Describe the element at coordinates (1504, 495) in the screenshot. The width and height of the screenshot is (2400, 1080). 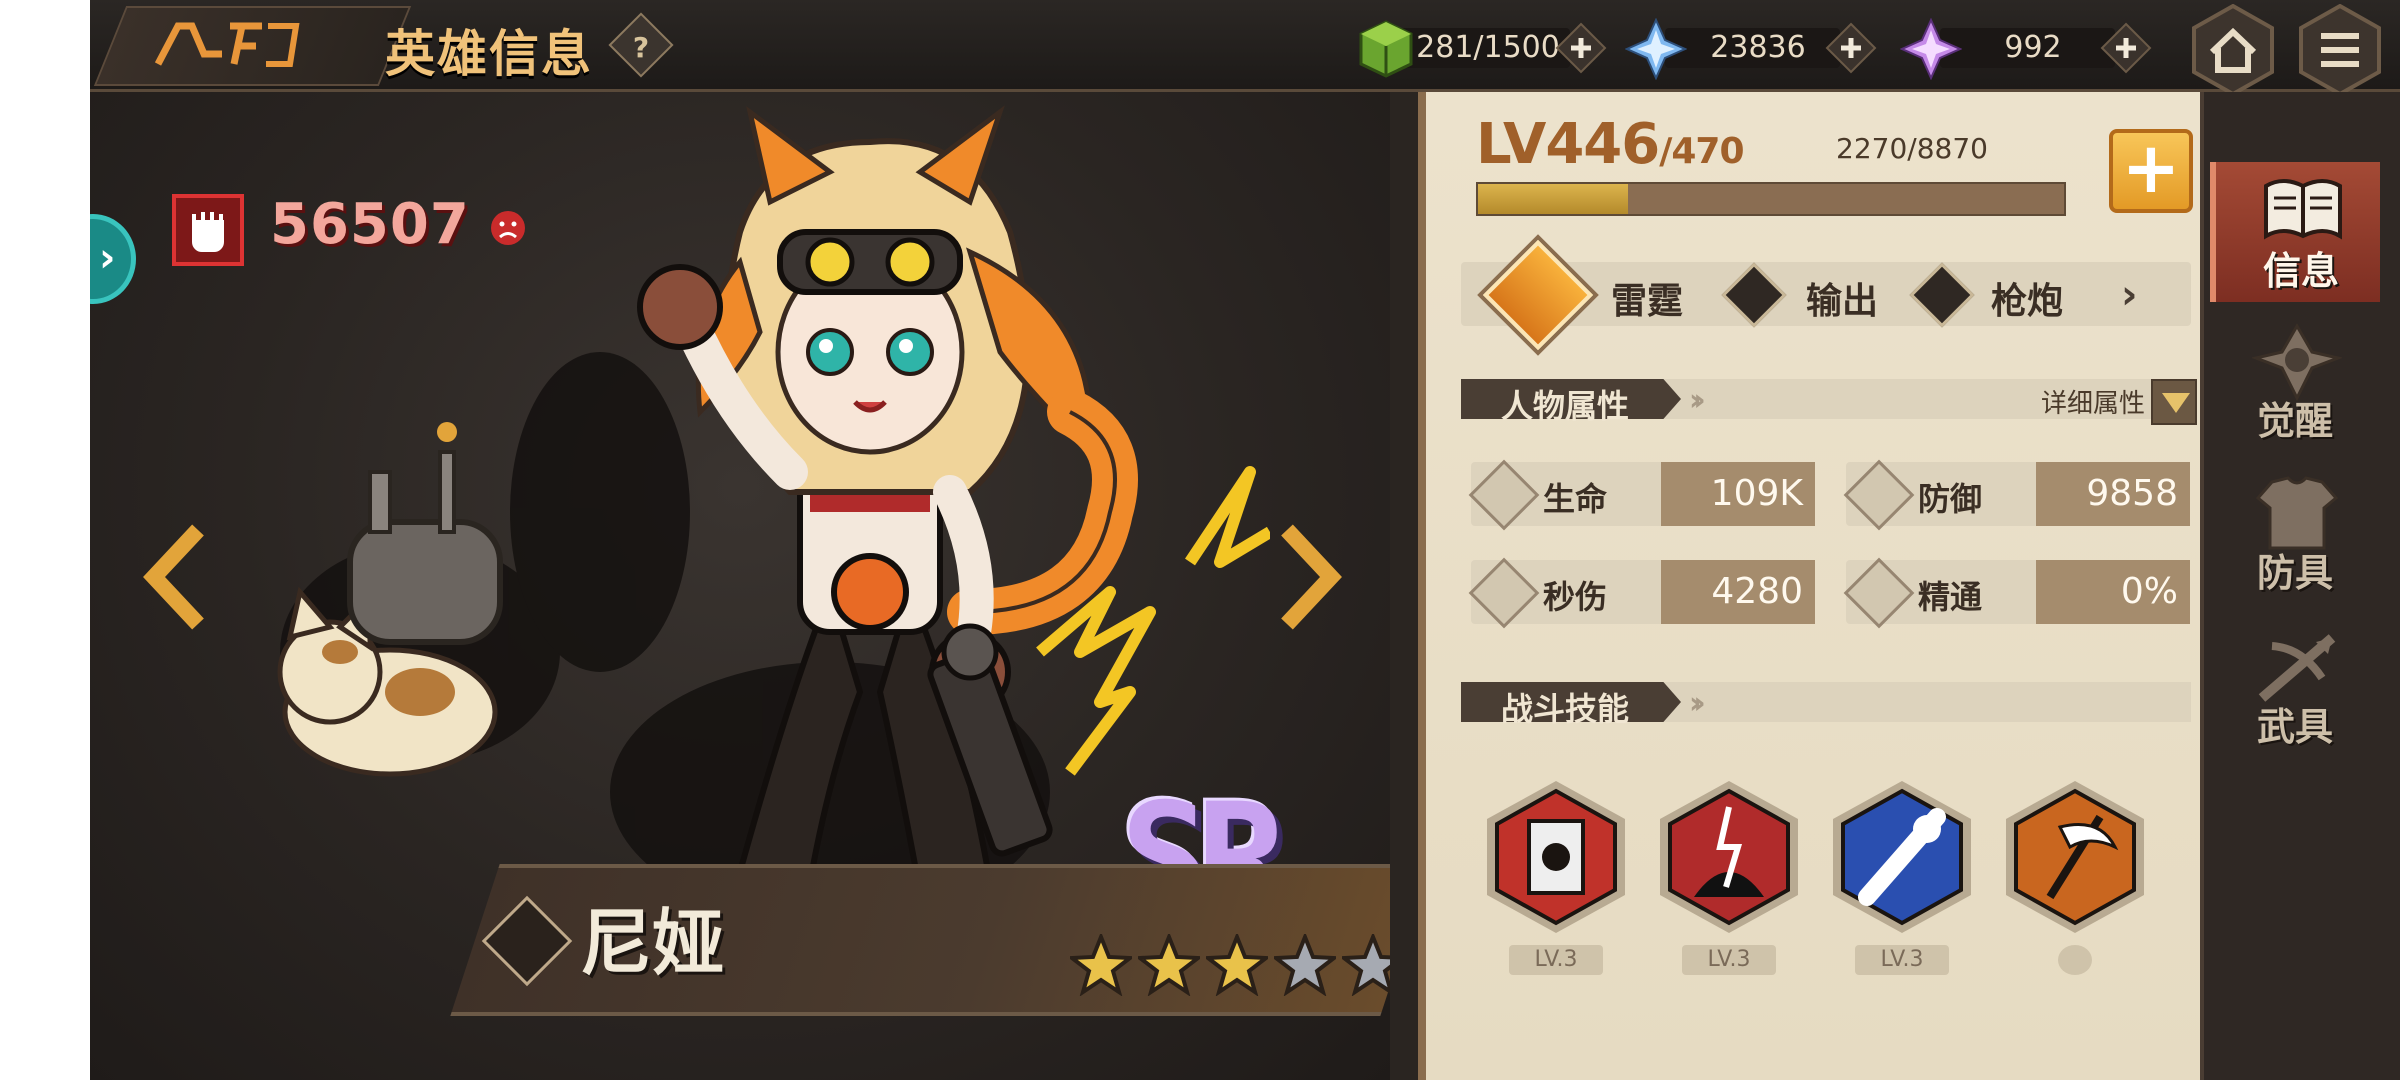
I see `heart-icon` at that location.